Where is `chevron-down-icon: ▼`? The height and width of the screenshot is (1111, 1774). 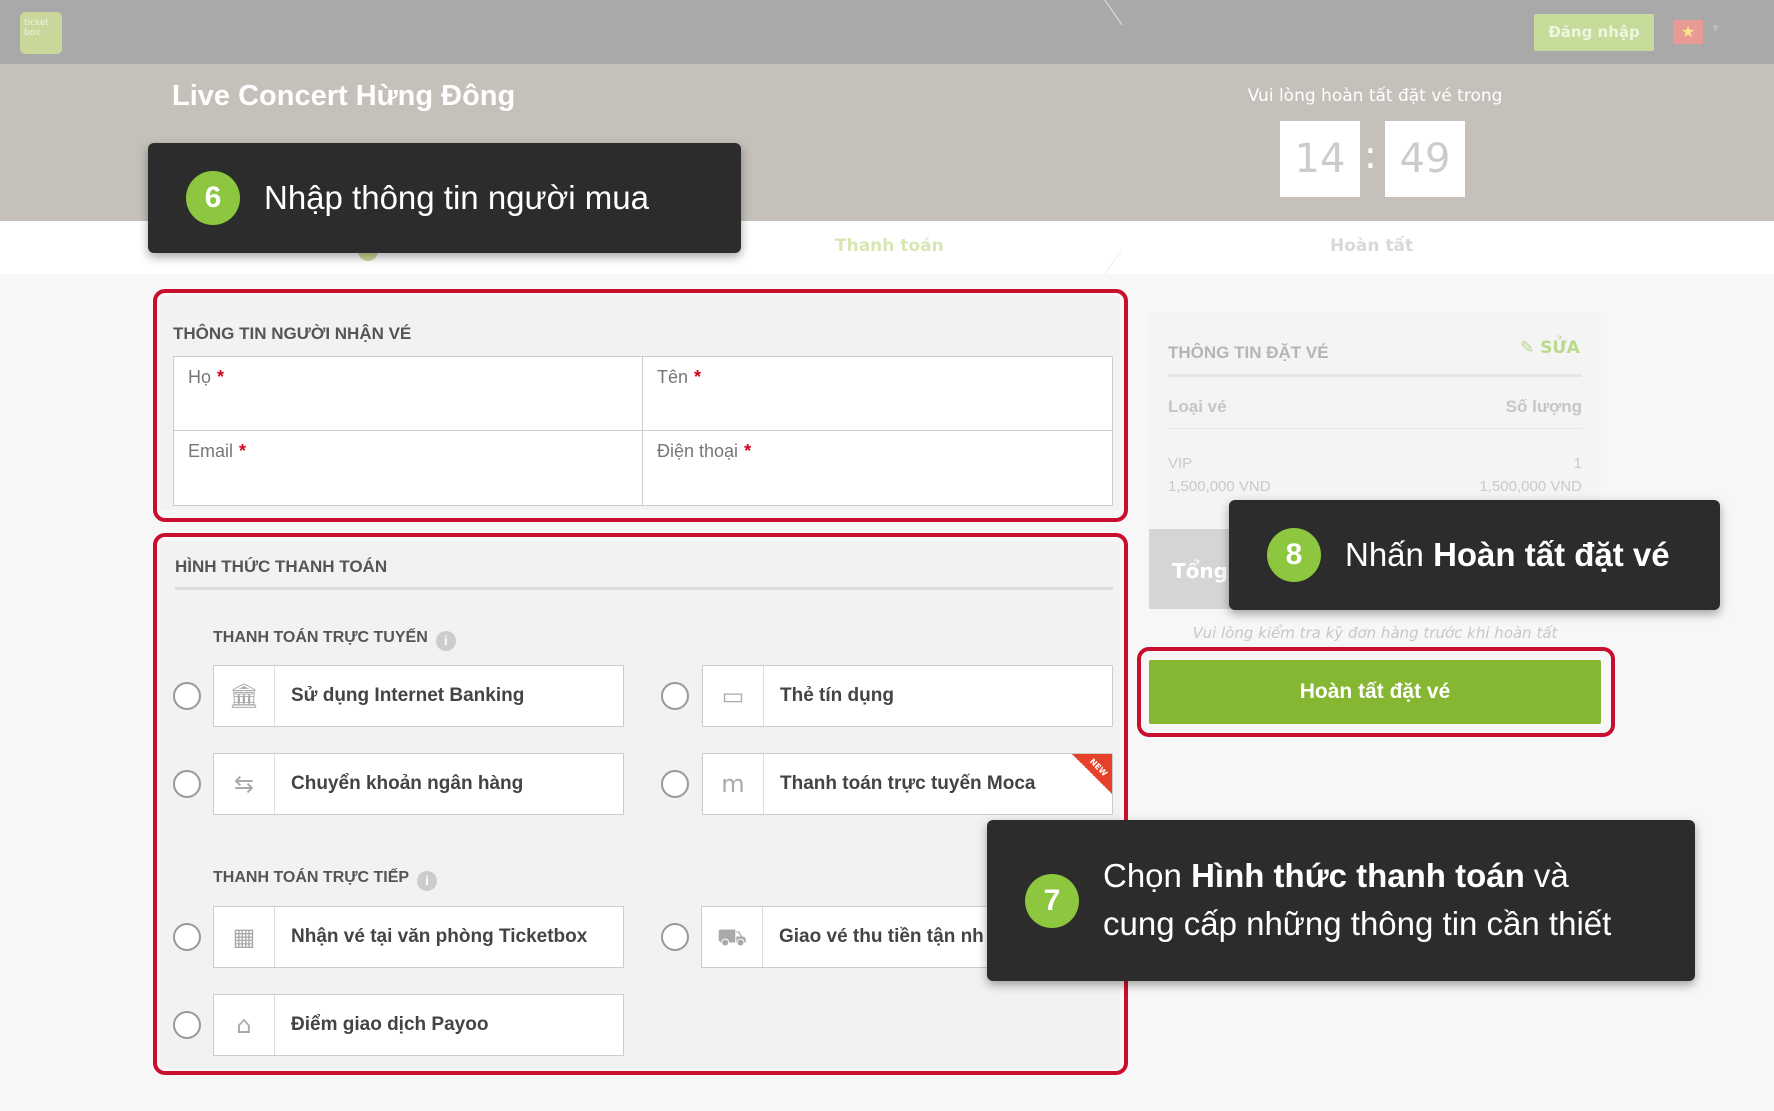
chevron-down-icon: ▼ is located at coordinates (1718, 30).